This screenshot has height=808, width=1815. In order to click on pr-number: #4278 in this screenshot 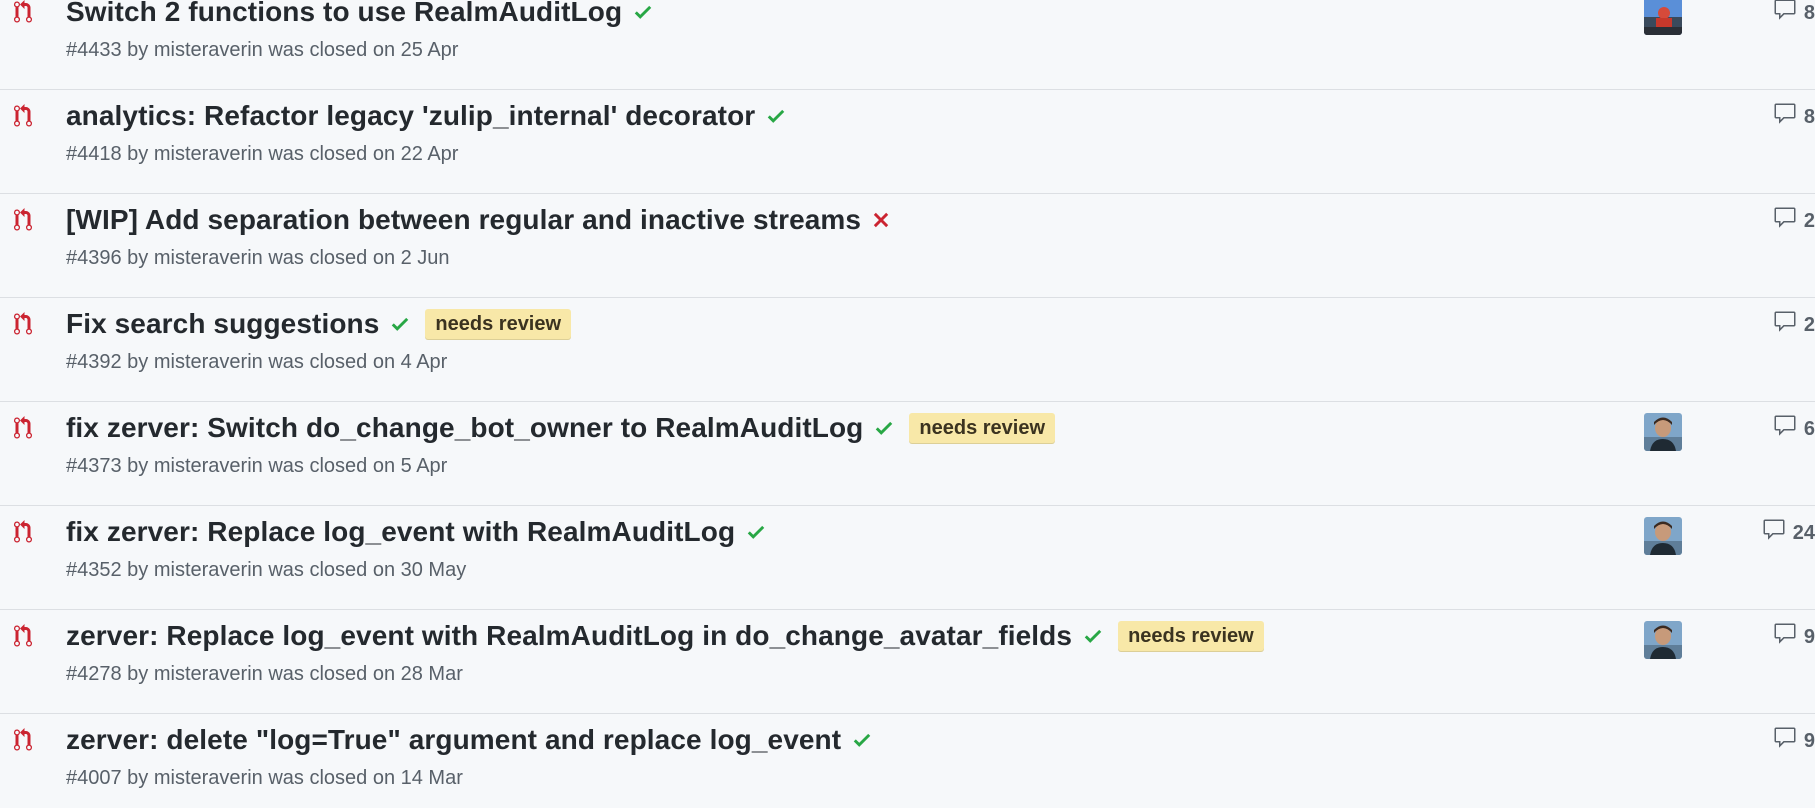, I will do `click(94, 674)`.